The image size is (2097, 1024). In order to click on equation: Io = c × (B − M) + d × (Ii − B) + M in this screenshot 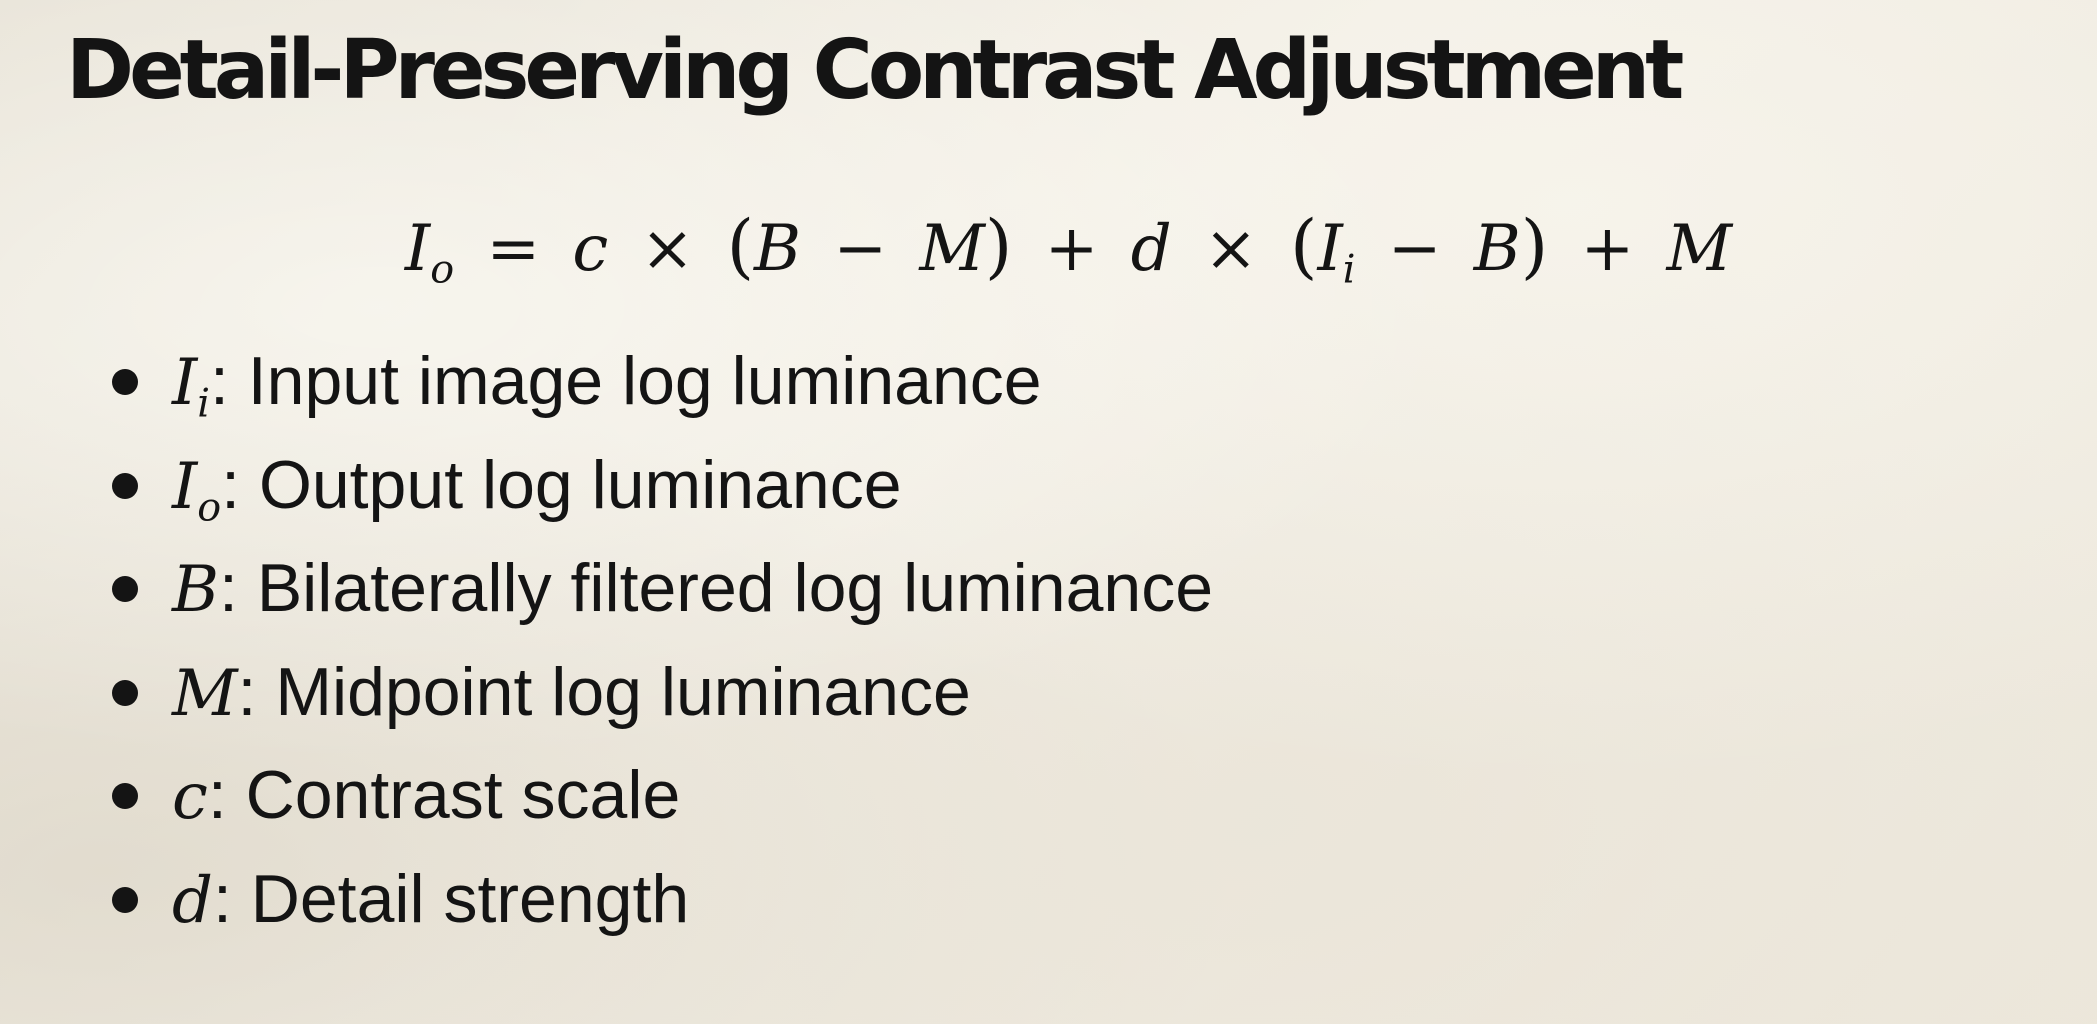, I will do `click(1048, 246)`.